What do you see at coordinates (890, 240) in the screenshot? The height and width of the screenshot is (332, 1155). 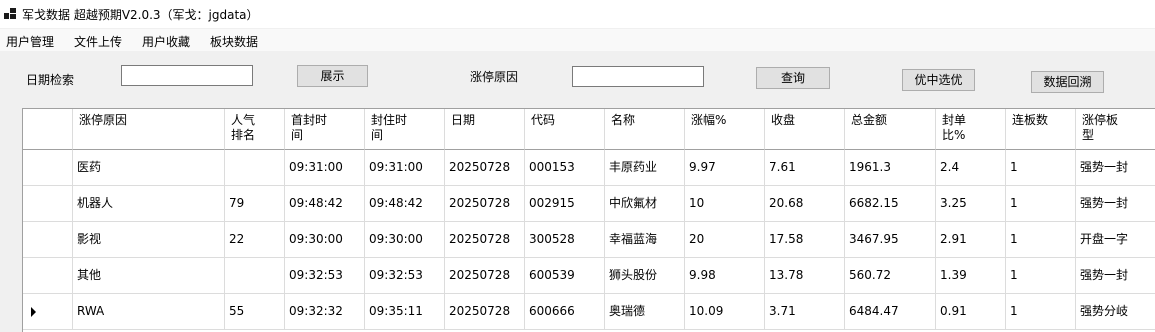 I see `cell-total-amount: 3467.95` at bounding box center [890, 240].